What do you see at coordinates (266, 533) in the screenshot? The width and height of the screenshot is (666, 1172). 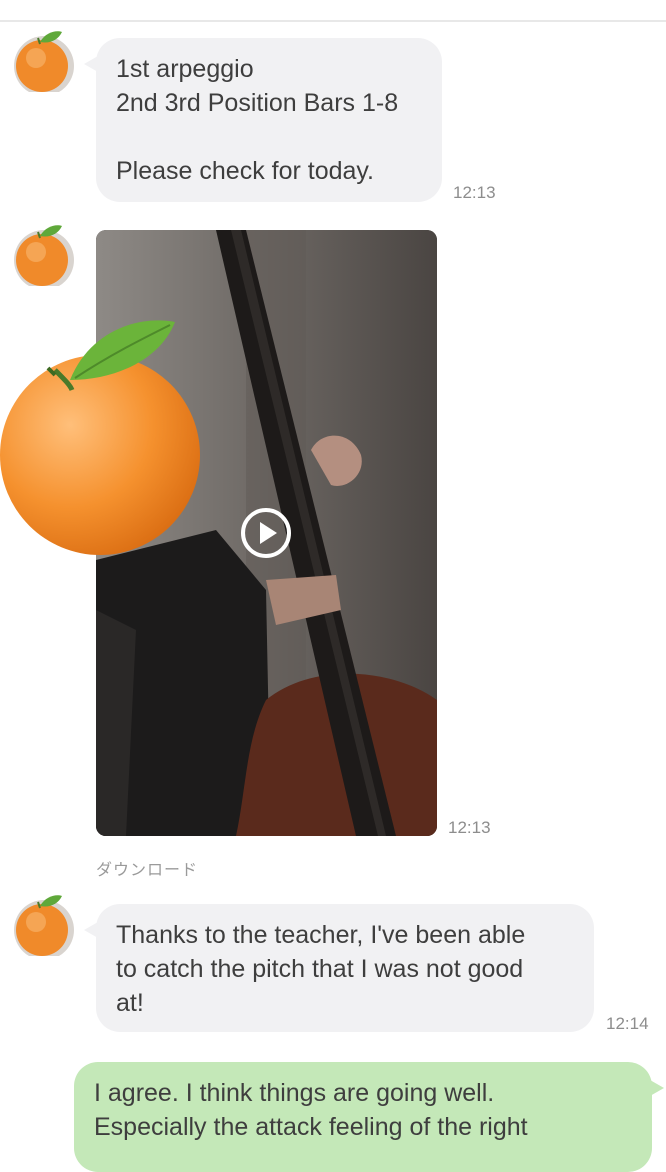 I see `play-button-icon` at bounding box center [266, 533].